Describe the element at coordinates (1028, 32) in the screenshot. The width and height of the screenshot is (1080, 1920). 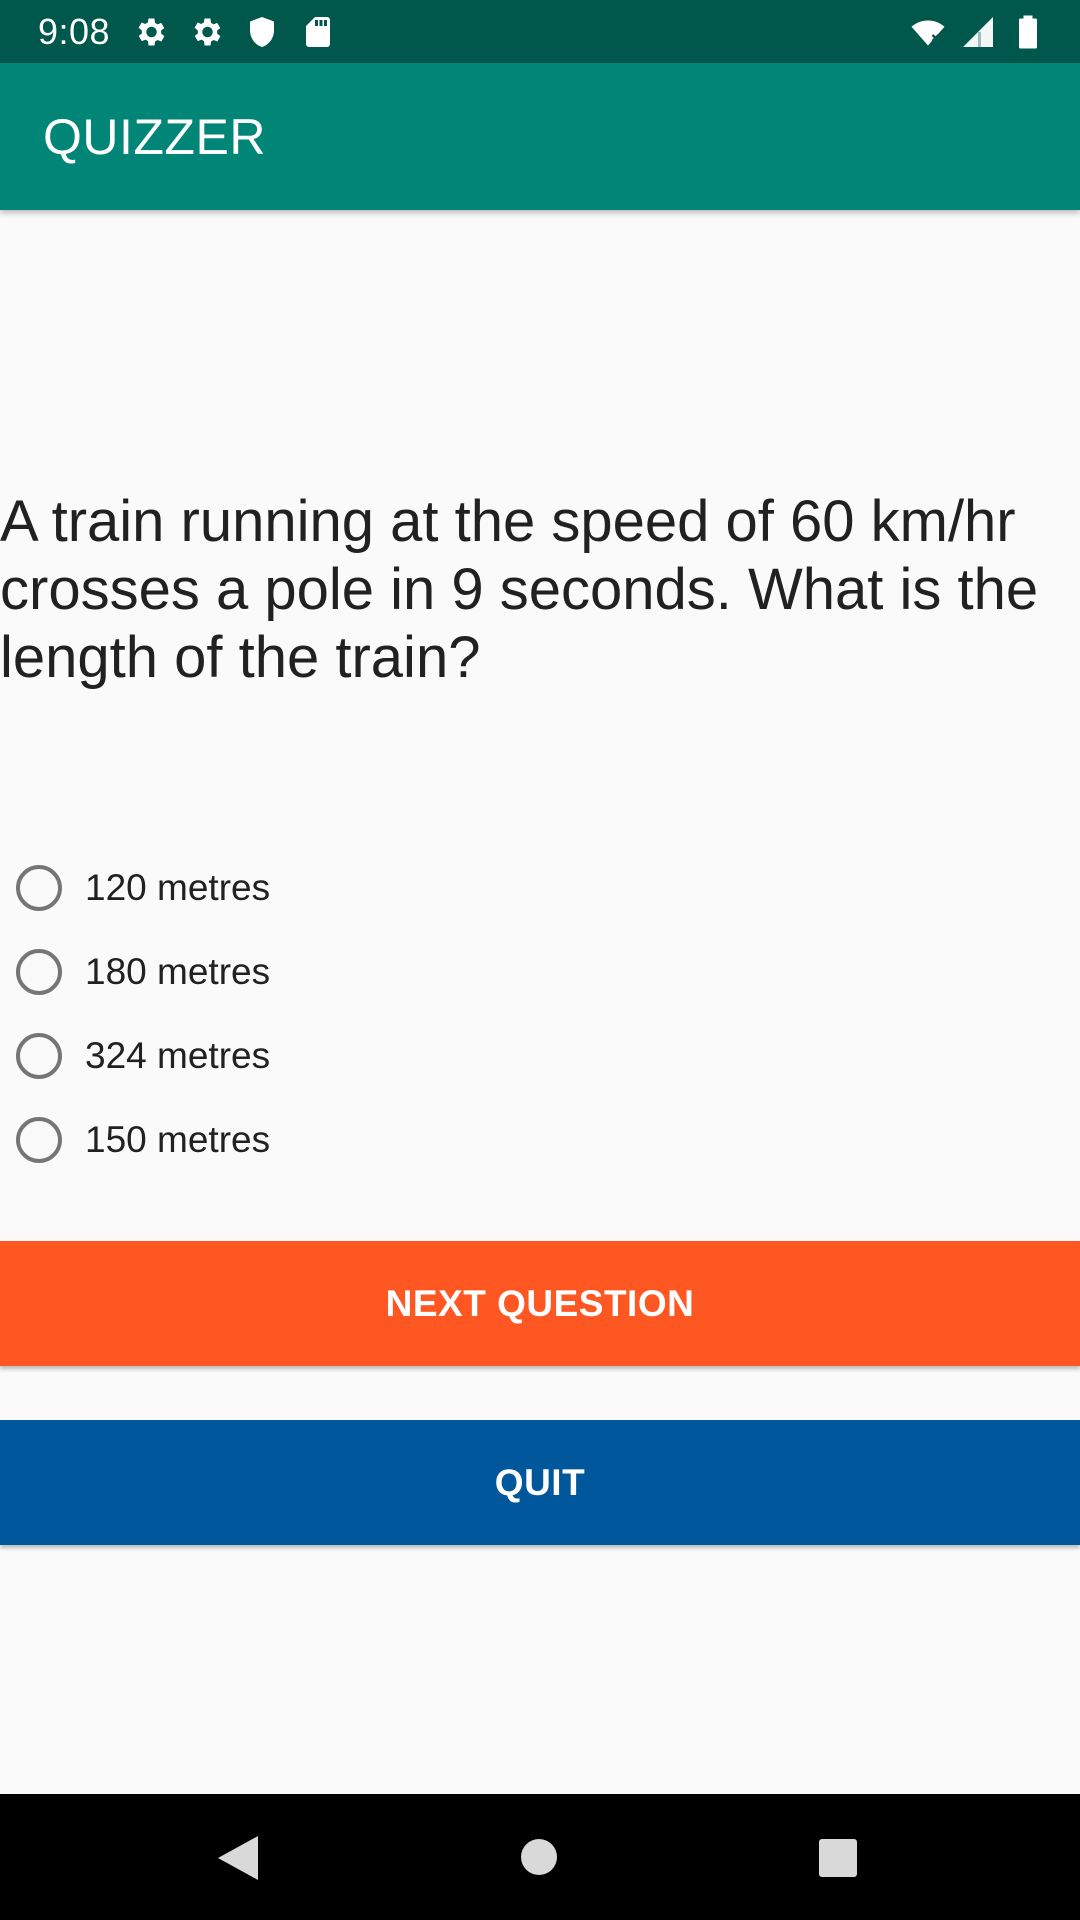
I see `battery-icon` at that location.